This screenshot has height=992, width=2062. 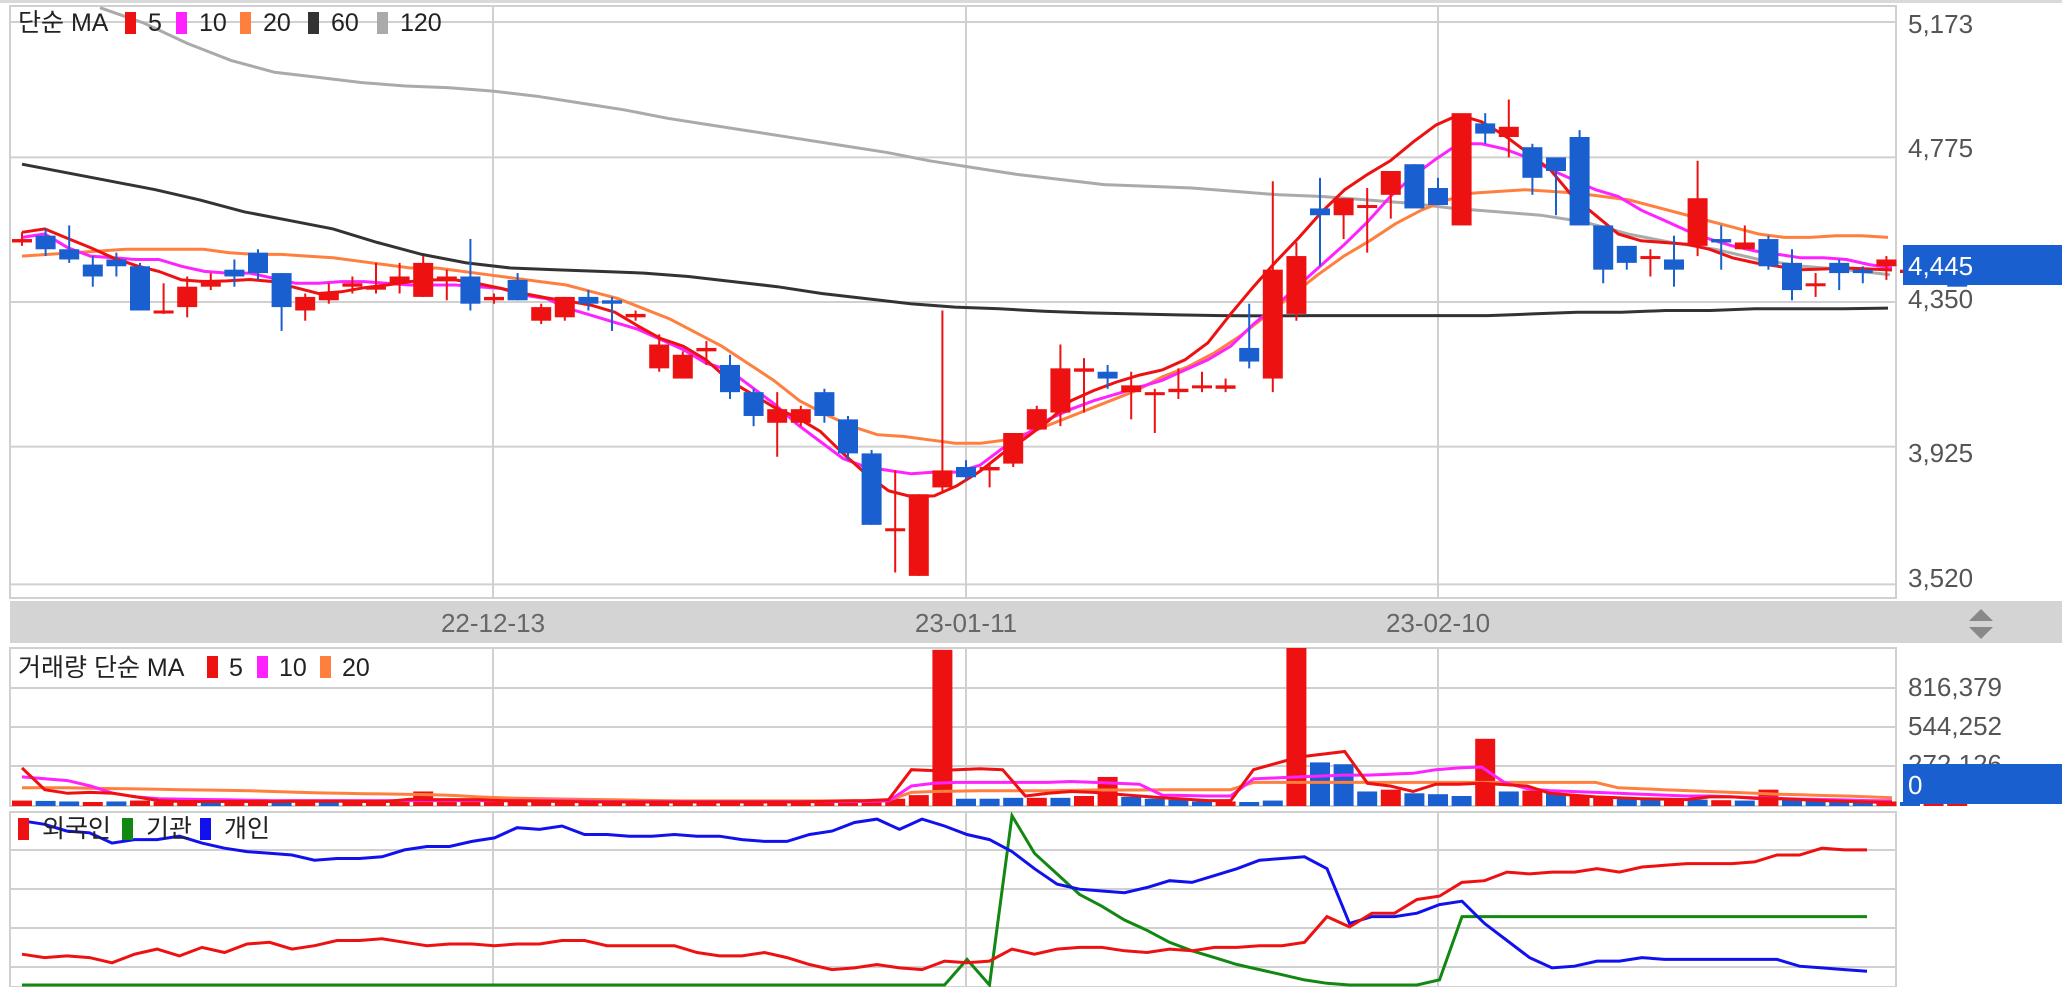 What do you see at coordinates (130, 23) in the screenshot?
I see `legend-swatch-ma5` at bounding box center [130, 23].